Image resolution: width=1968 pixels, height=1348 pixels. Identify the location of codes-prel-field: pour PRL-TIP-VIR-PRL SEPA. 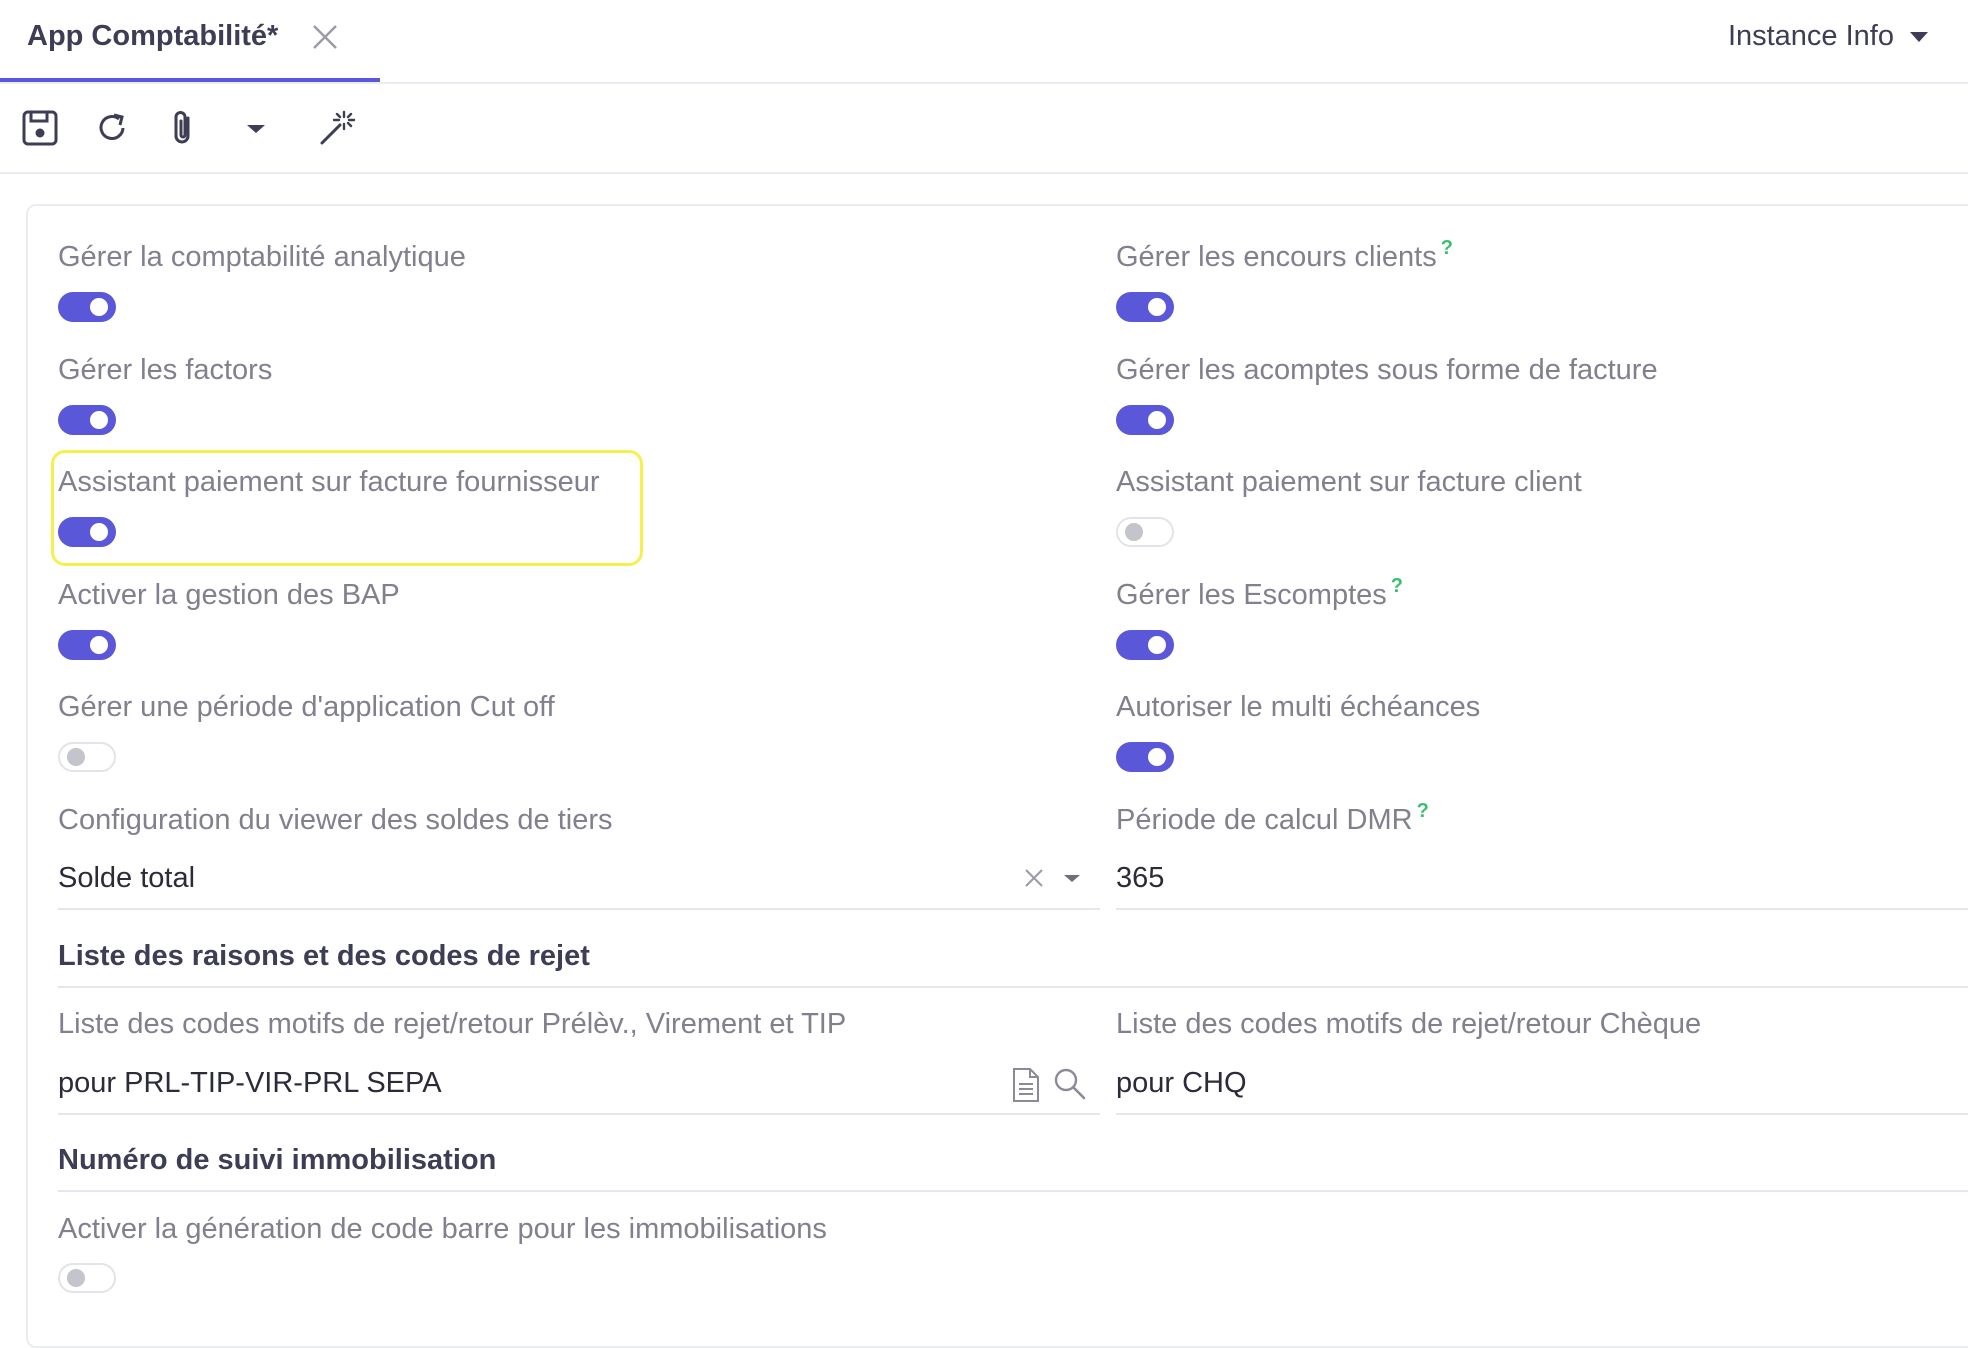
(250, 1083).